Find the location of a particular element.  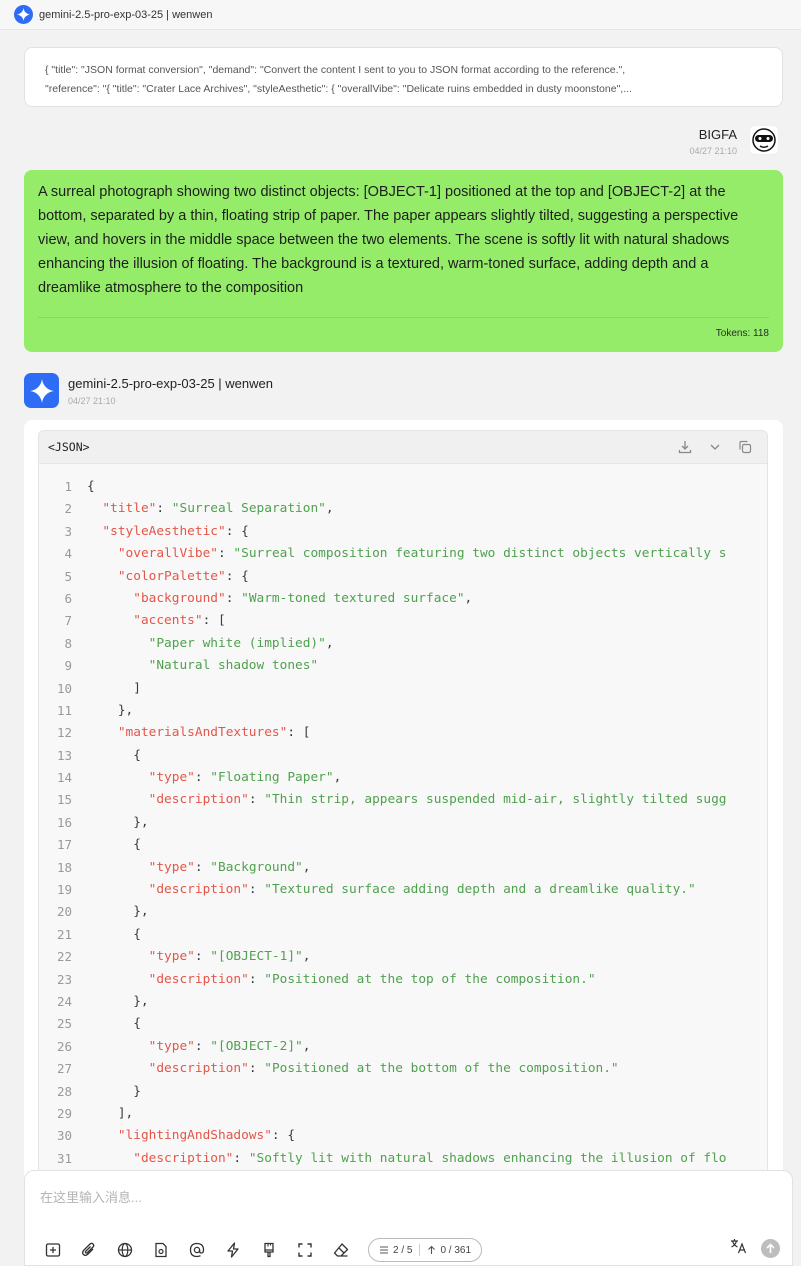

attach-icon is located at coordinates (89, 1250).